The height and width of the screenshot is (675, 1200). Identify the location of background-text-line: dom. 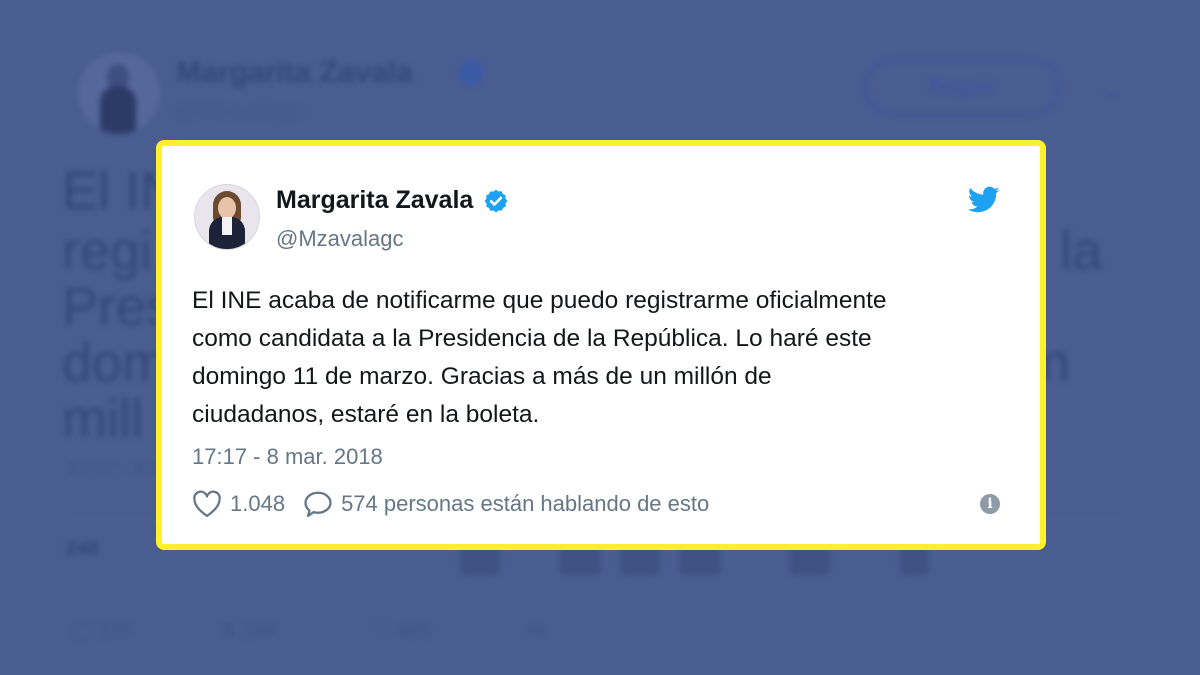
(115, 363).